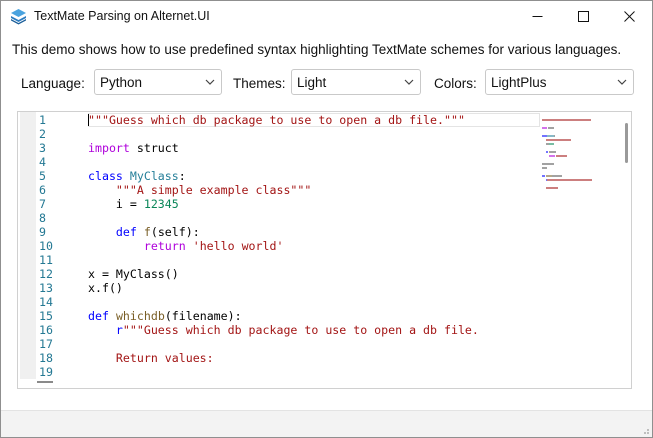 The height and width of the screenshot is (438, 653). Describe the element at coordinates (42, 232) in the screenshot. I see `line-number: 9` at that location.